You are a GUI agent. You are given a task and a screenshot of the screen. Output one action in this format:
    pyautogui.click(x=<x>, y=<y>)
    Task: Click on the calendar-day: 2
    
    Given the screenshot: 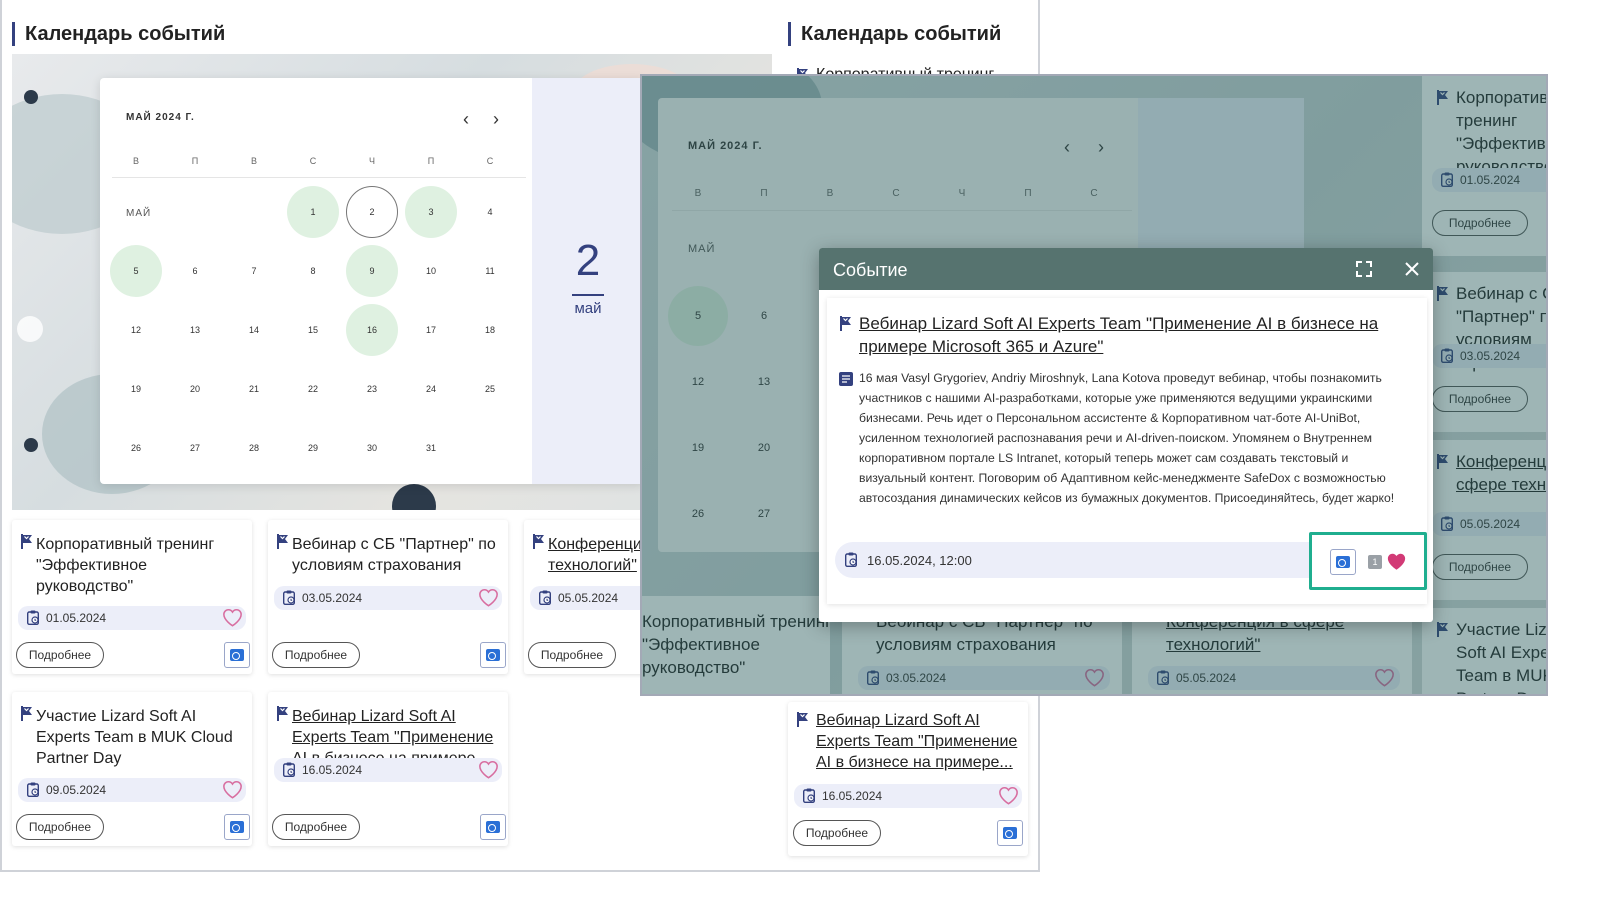 What is the action you would take?
    pyautogui.click(x=372, y=212)
    